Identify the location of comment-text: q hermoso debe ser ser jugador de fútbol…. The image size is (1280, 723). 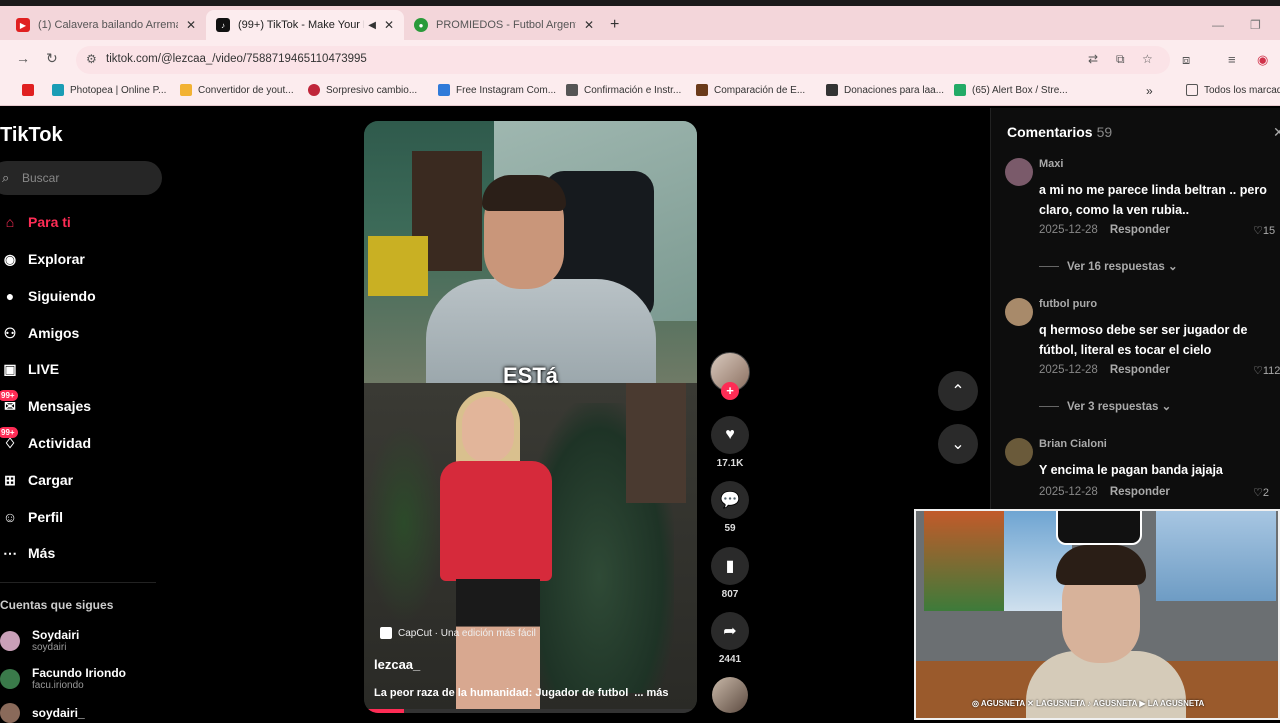
(1143, 340).